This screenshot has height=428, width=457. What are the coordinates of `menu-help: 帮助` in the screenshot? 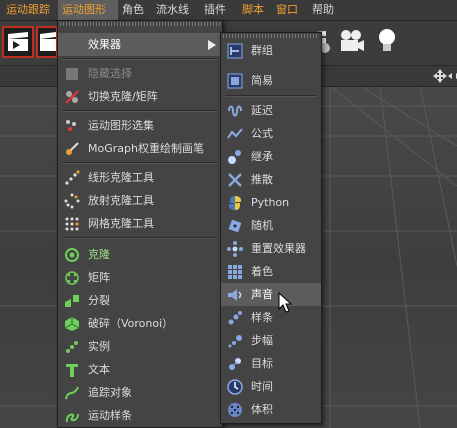 It's located at (323, 10).